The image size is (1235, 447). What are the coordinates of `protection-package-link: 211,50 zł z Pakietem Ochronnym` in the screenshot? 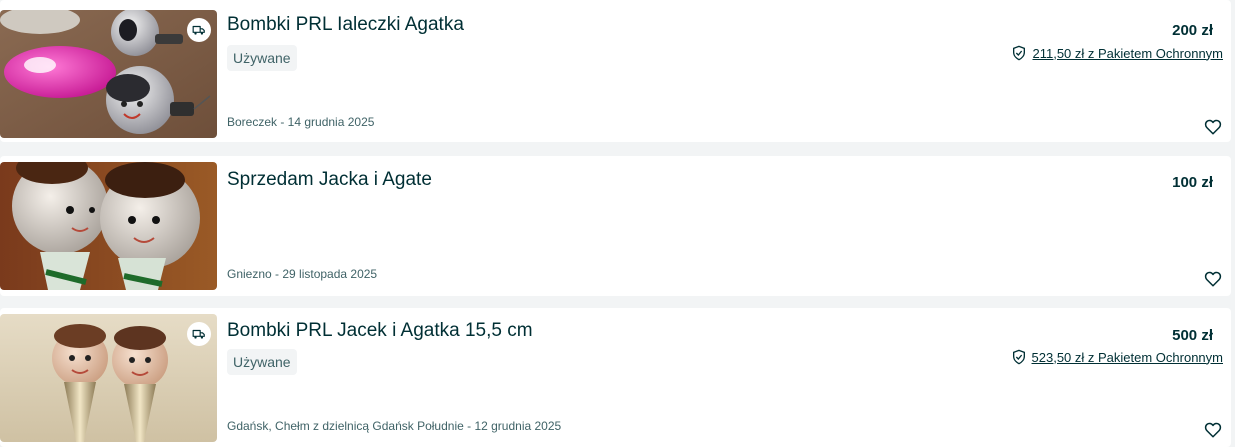 It's located at (1117, 53).